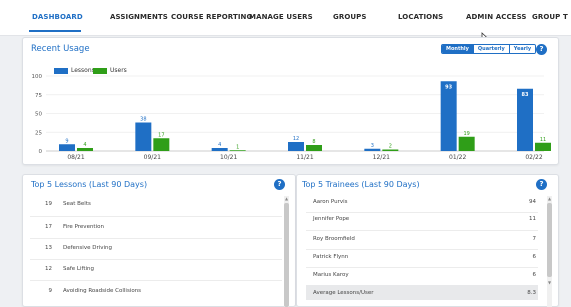 This screenshot has width=571, height=307. I want to click on trainees-help-icon: ?, so click(541, 184).